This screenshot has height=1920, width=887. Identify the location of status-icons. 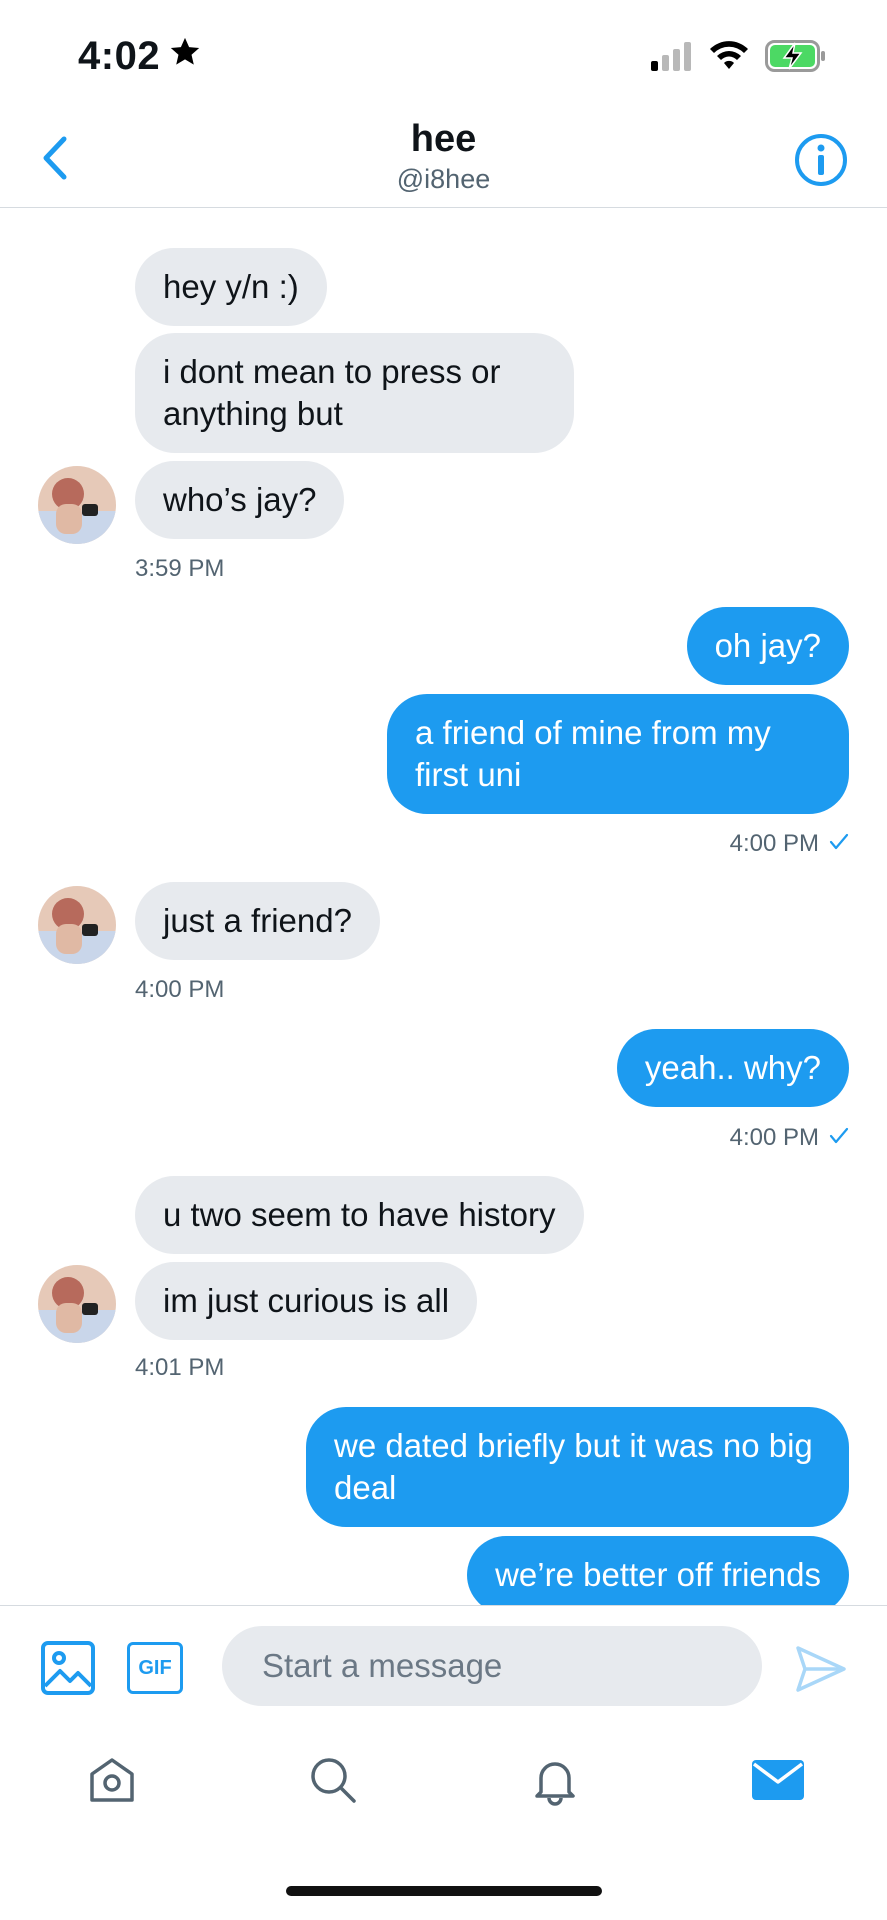
(739, 58).